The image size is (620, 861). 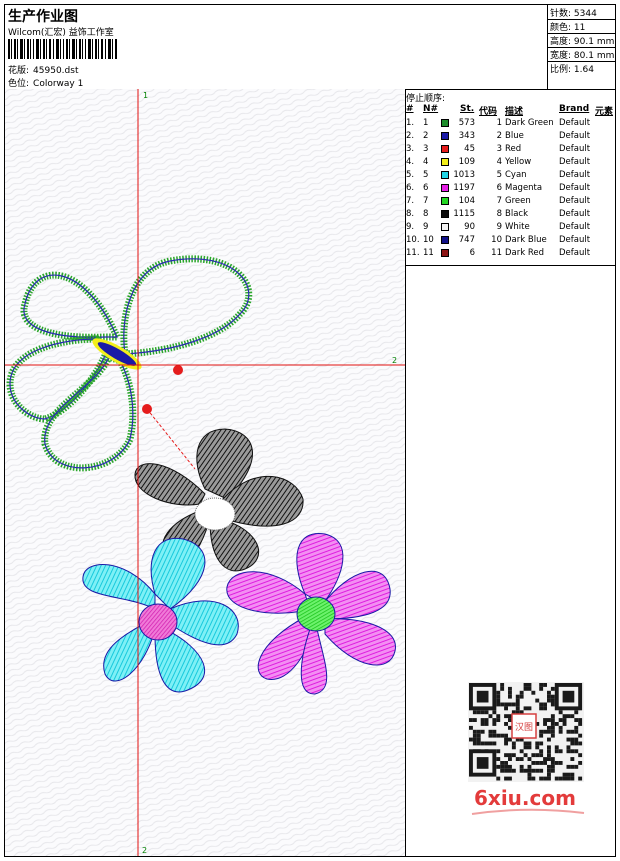 What do you see at coordinates (525, 253) in the screenshot?
I see `cell-desc: Dark Red` at bounding box center [525, 253].